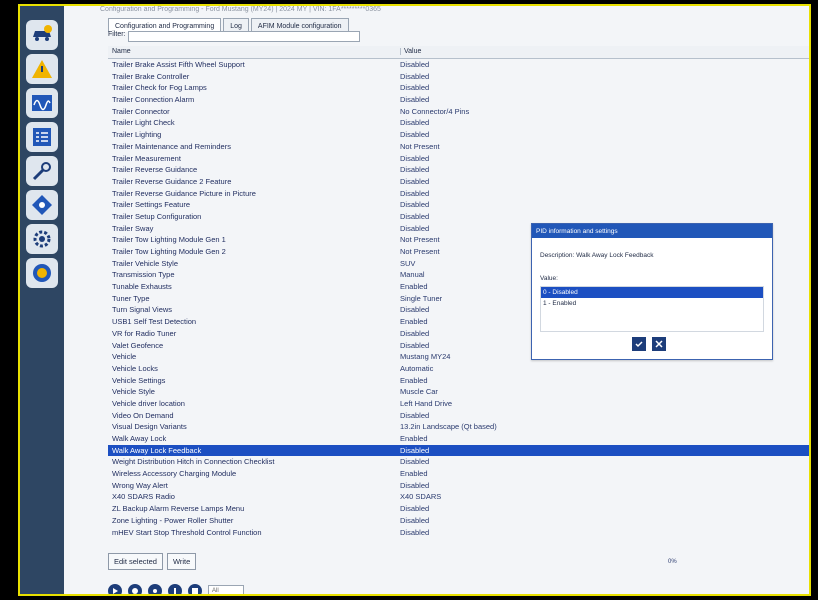  What do you see at coordinates (408, 263) in the screenshot?
I see `row-value: SUV` at bounding box center [408, 263].